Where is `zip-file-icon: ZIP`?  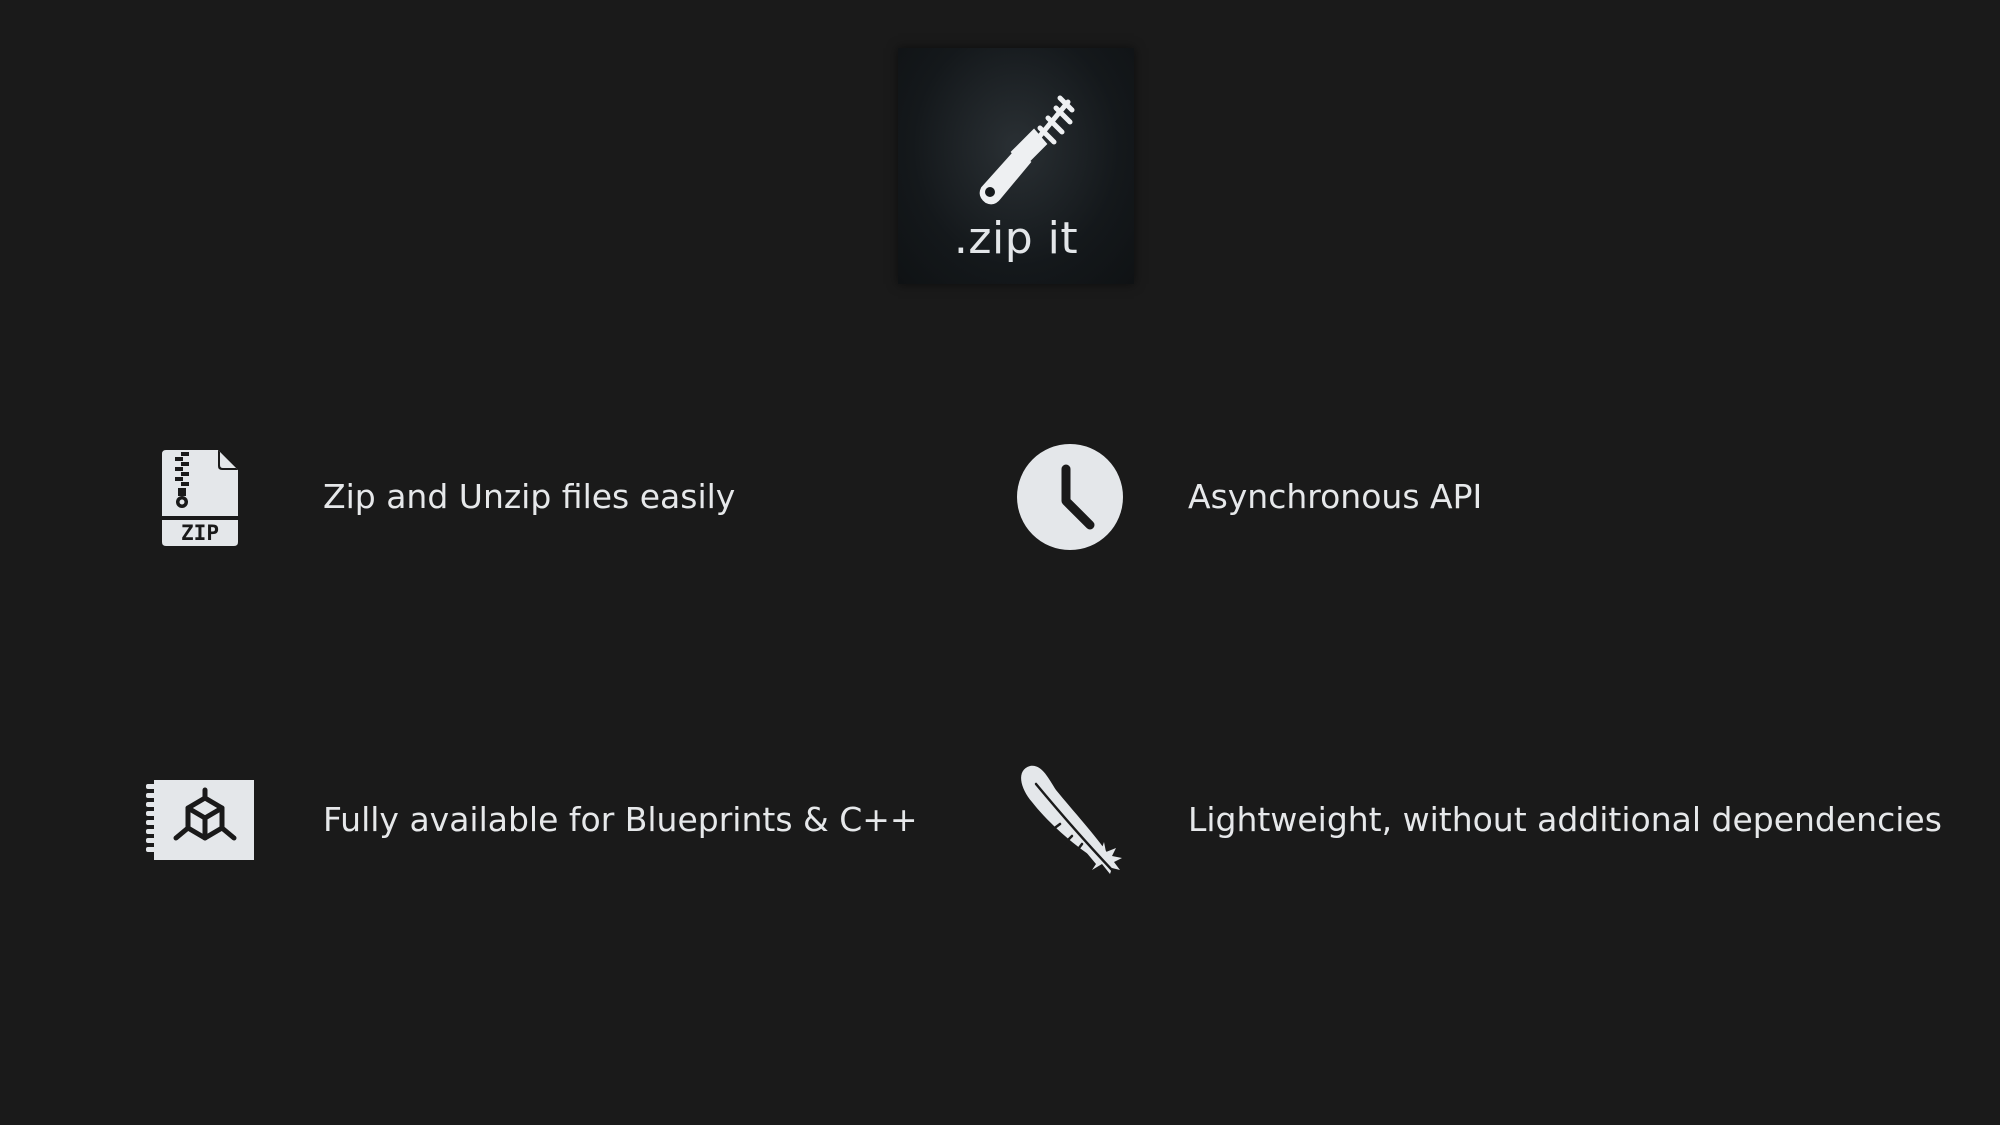 zip-file-icon: ZIP is located at coordinates (200, 498).